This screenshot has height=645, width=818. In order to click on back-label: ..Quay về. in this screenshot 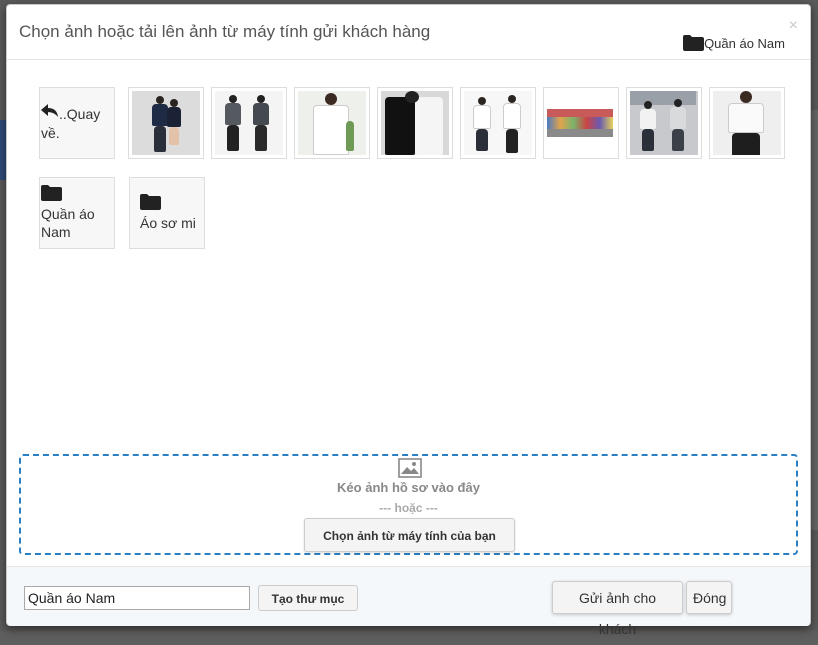, I will do `click(71, 123)`.